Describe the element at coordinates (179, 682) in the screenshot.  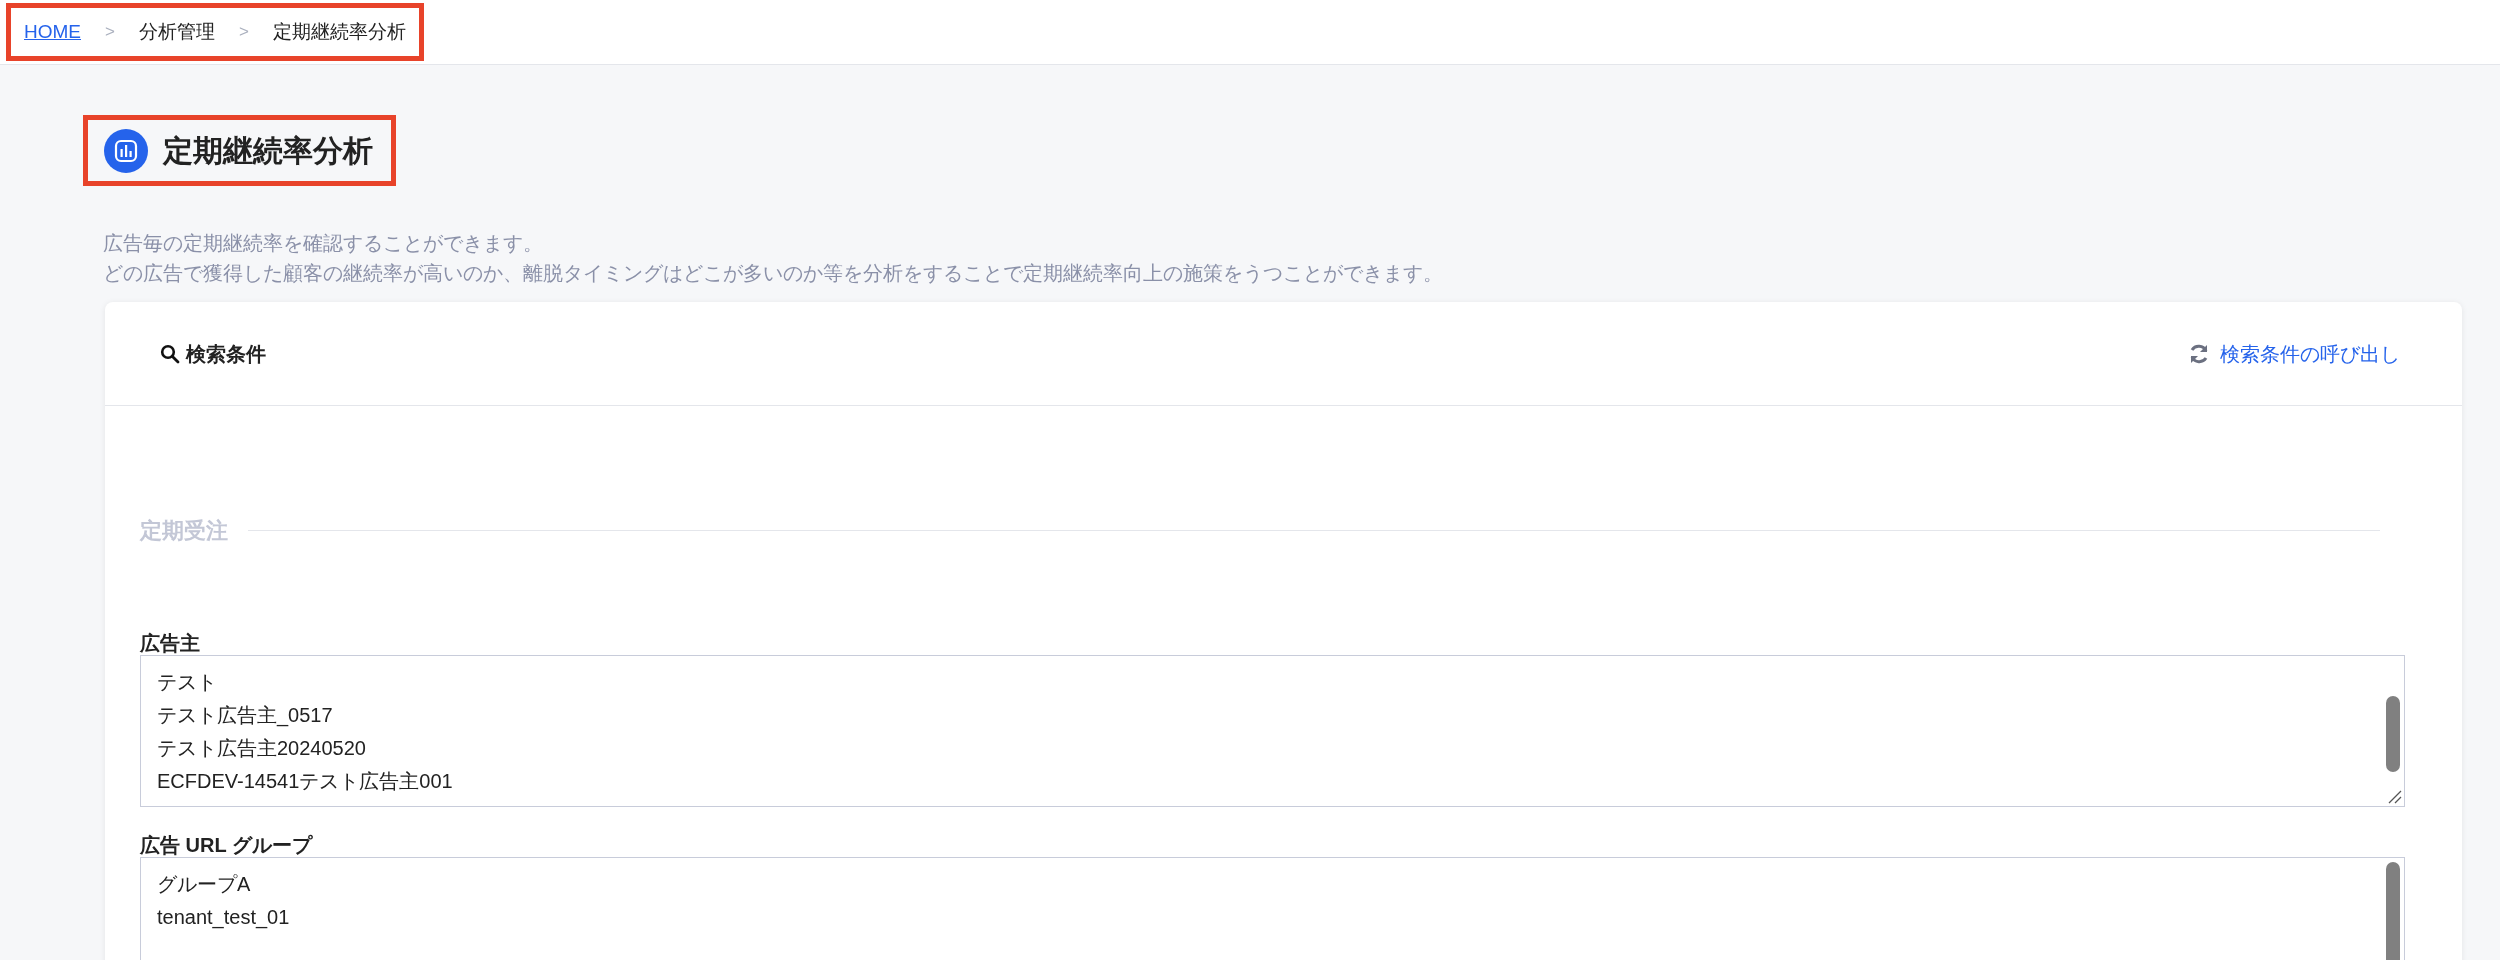
I see `list-option: テスト` at that location.